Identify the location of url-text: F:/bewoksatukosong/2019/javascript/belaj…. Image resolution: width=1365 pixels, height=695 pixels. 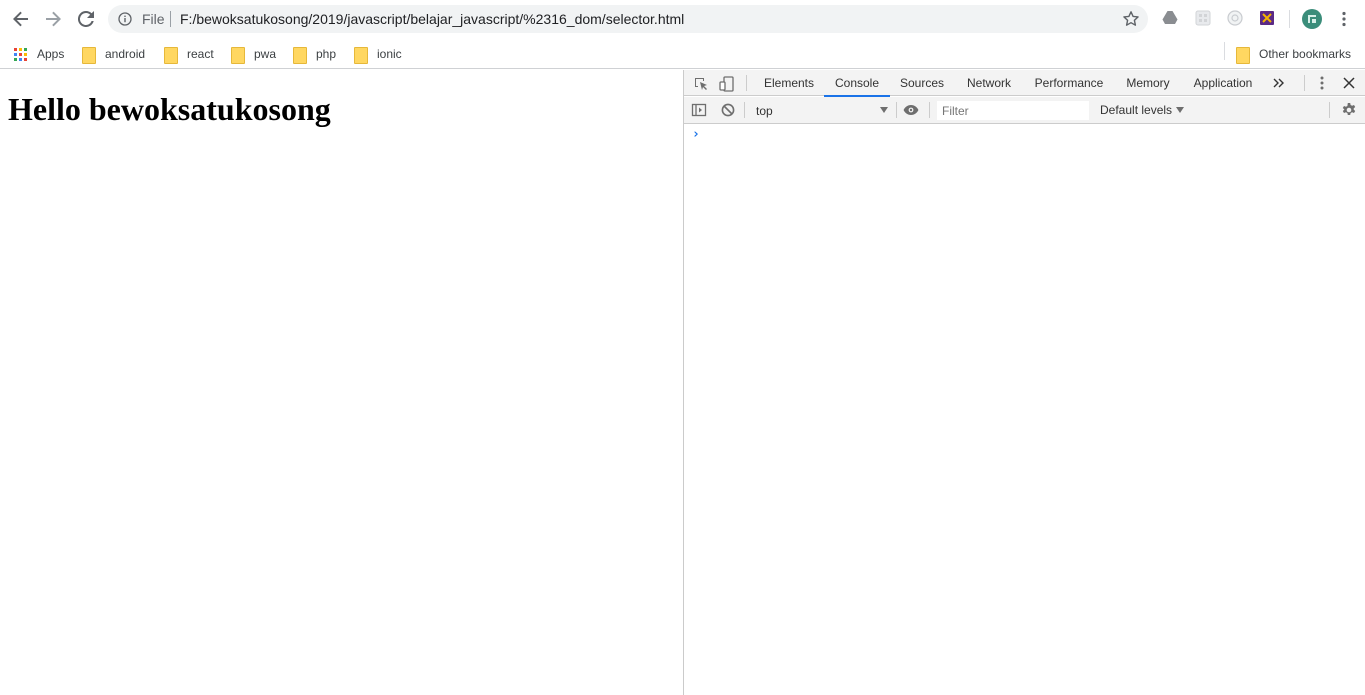
(432, 19).